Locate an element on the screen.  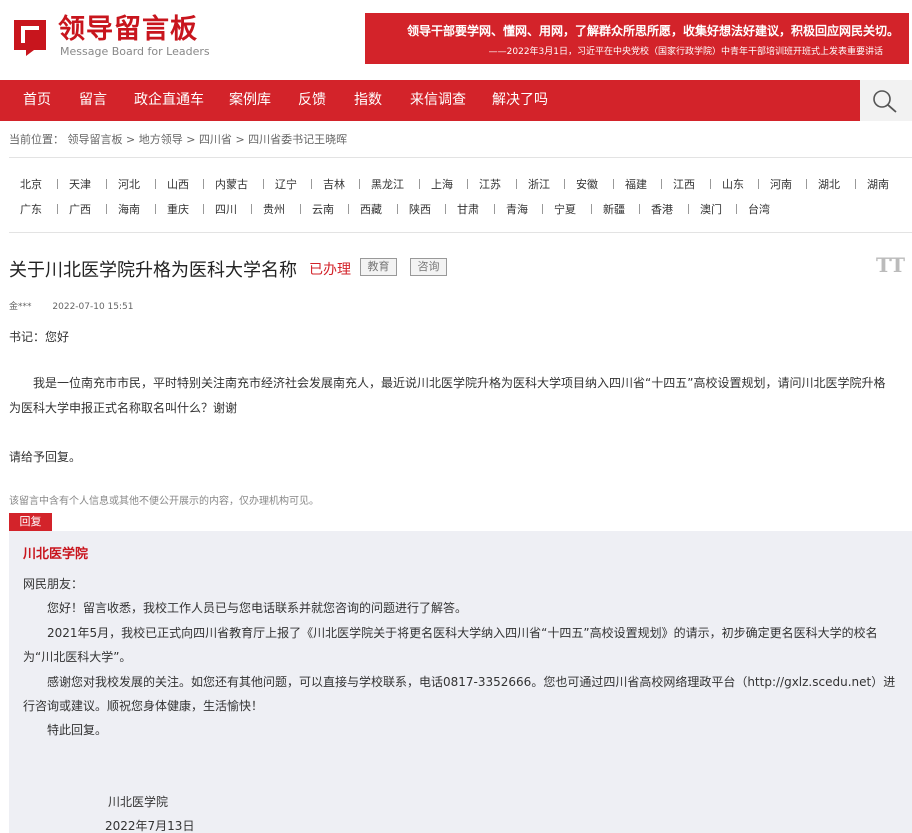
nav-item-solved: 解决了吗 is located at coordinates (520, 100).